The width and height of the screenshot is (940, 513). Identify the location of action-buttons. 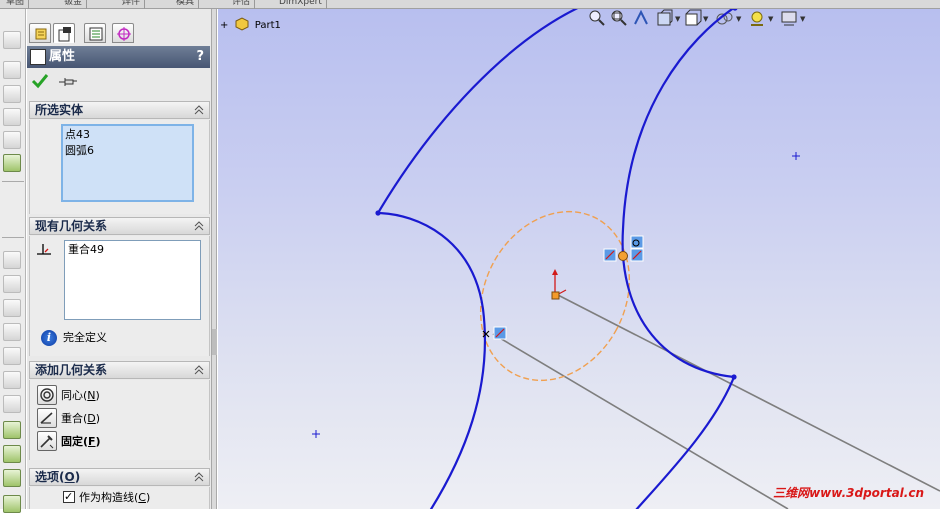
(61, 82).